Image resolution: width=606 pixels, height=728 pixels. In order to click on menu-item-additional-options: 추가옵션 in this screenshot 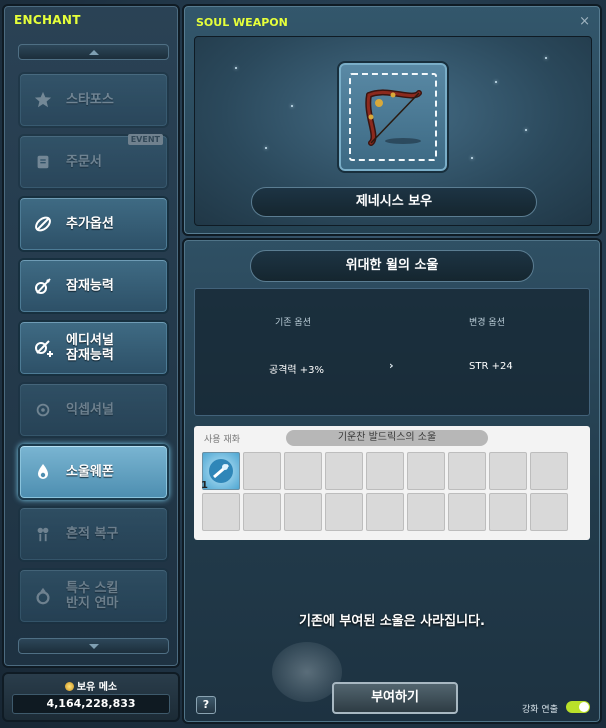, I will do `click(93, 224)`.